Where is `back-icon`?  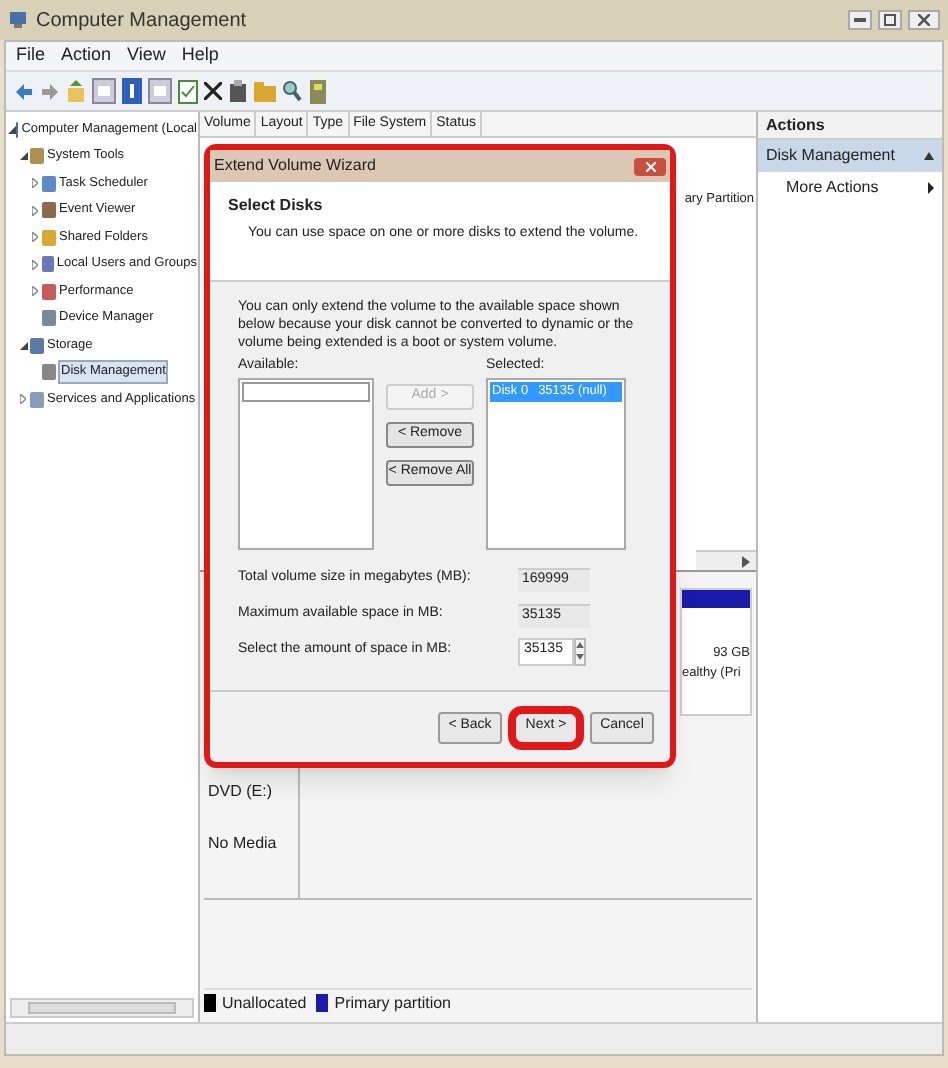 back-icon is located at coordinates (24, 91).